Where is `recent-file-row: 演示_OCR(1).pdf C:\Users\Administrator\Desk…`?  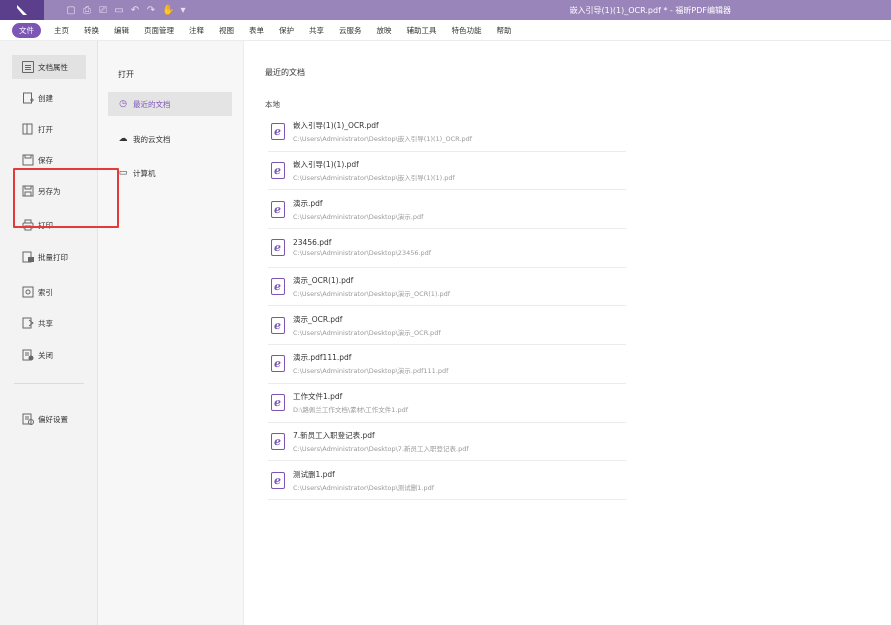
recent-file-row: 演示_OCR(1).pdf C:\Users\Administrator\Desk… is located at coordinates (447, 287).